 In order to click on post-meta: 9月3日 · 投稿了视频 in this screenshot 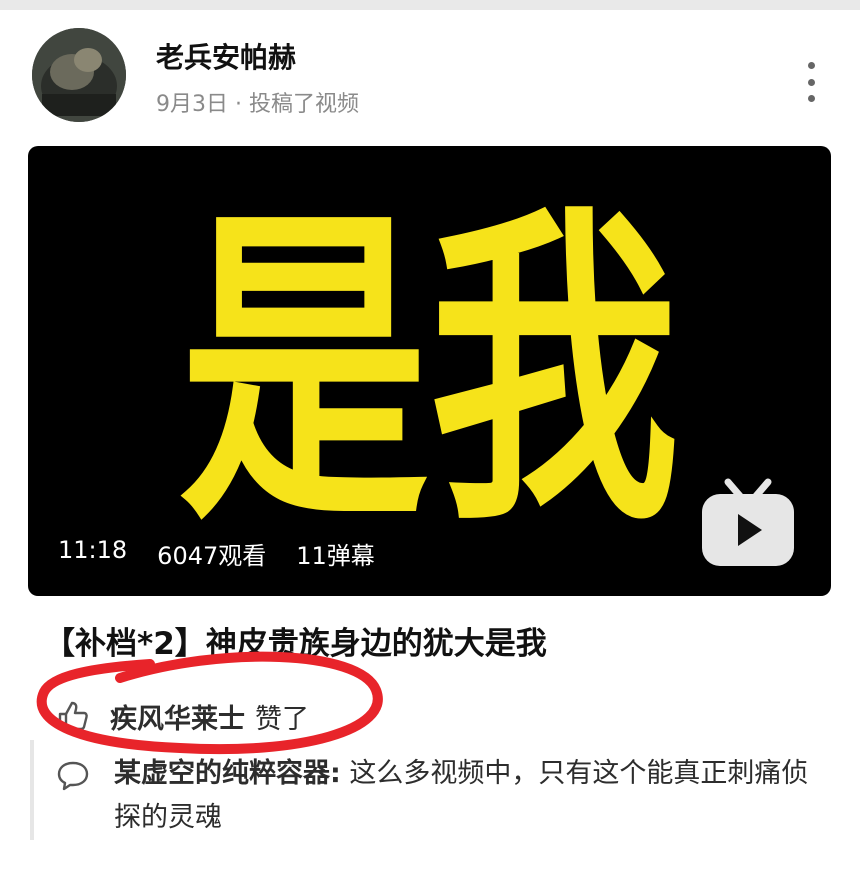, I will do `click(257, 104)`.